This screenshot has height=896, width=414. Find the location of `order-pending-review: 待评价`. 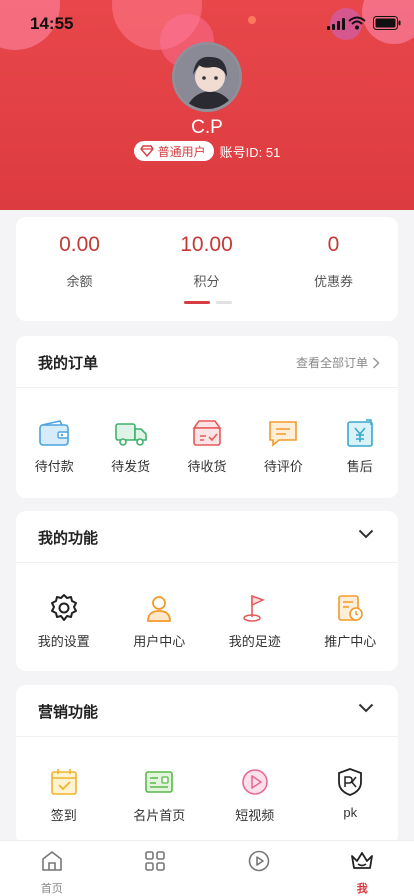

order-pending-review: 待评价 is located at coordinates (283, 446).